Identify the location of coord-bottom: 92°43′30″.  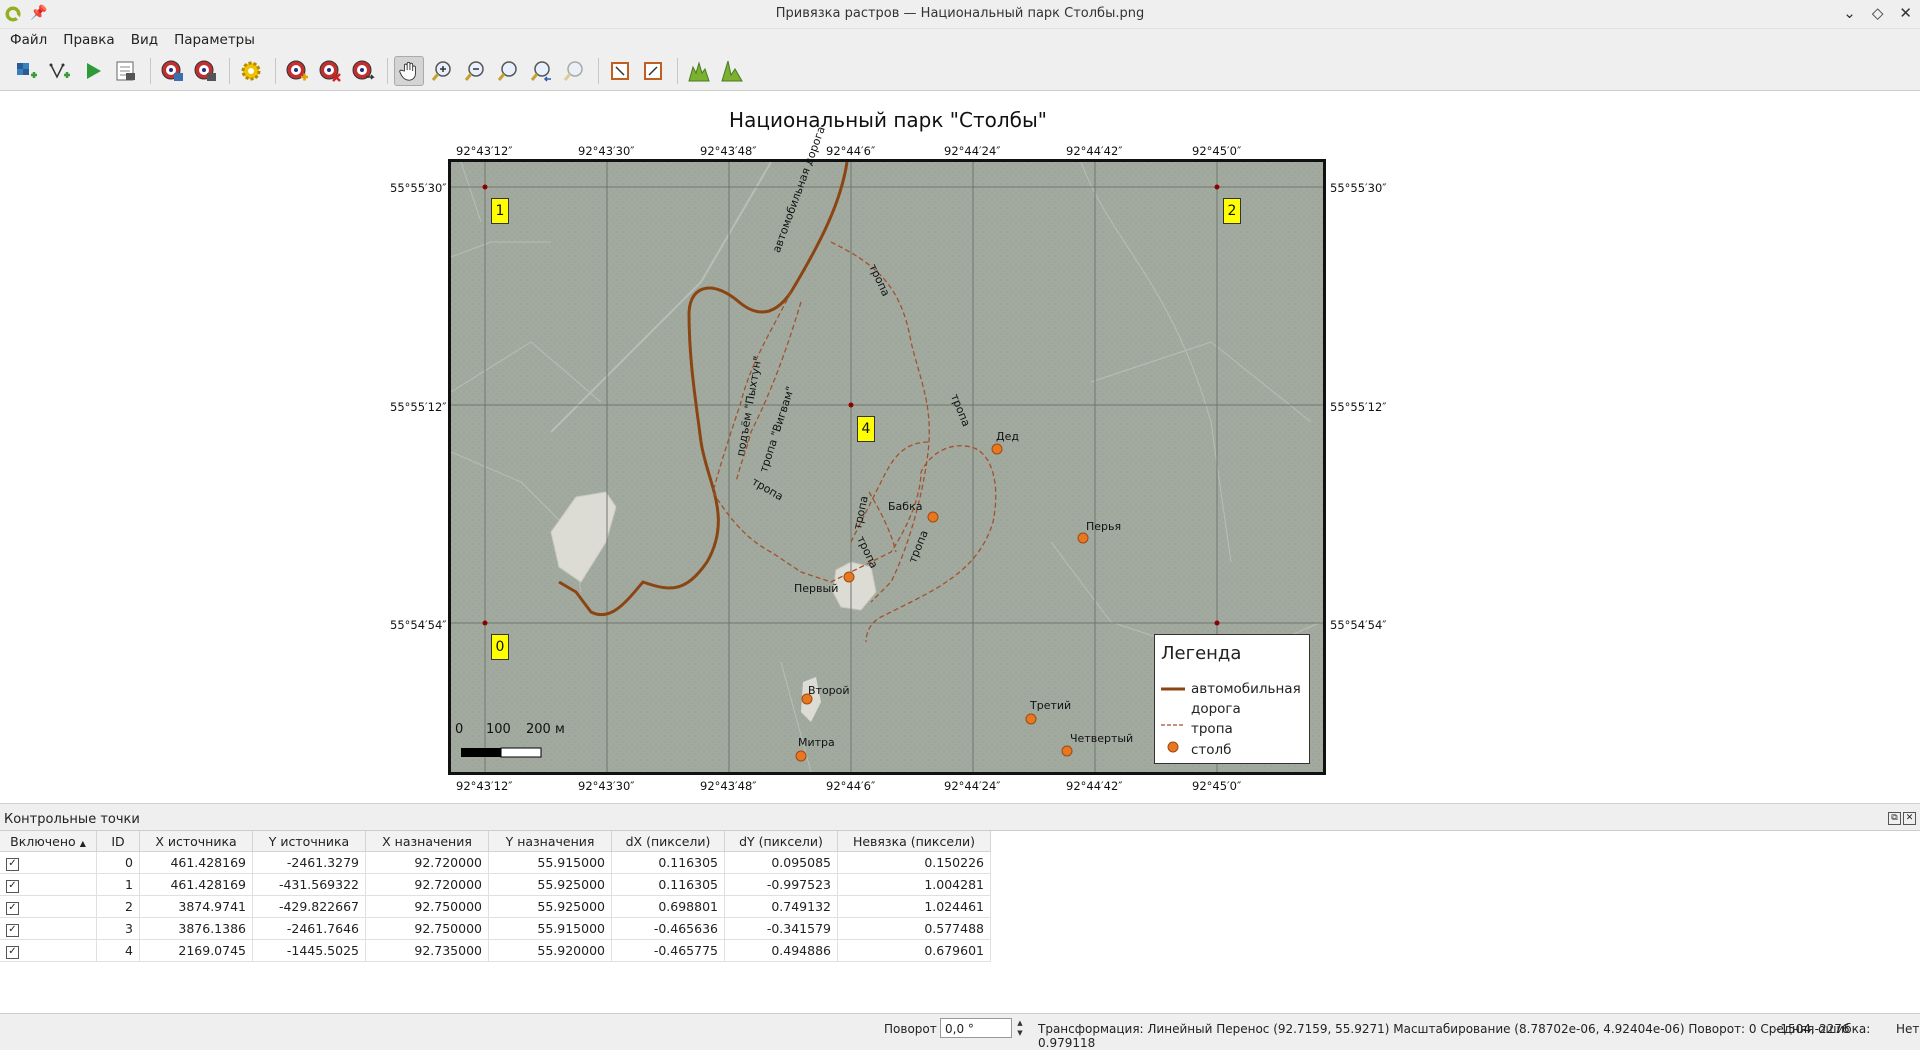
(606, 786).